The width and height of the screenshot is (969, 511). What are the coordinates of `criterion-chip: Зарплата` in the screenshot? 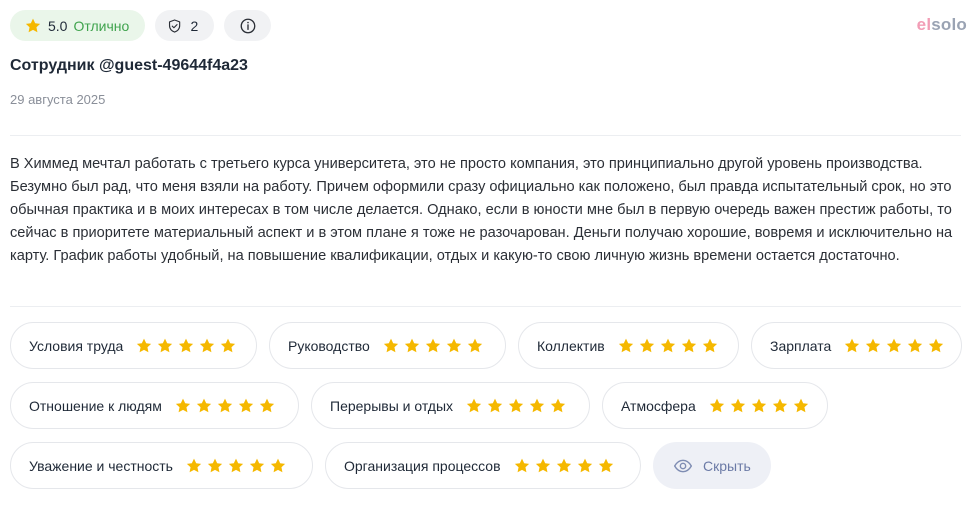 It's located at (856, 345).